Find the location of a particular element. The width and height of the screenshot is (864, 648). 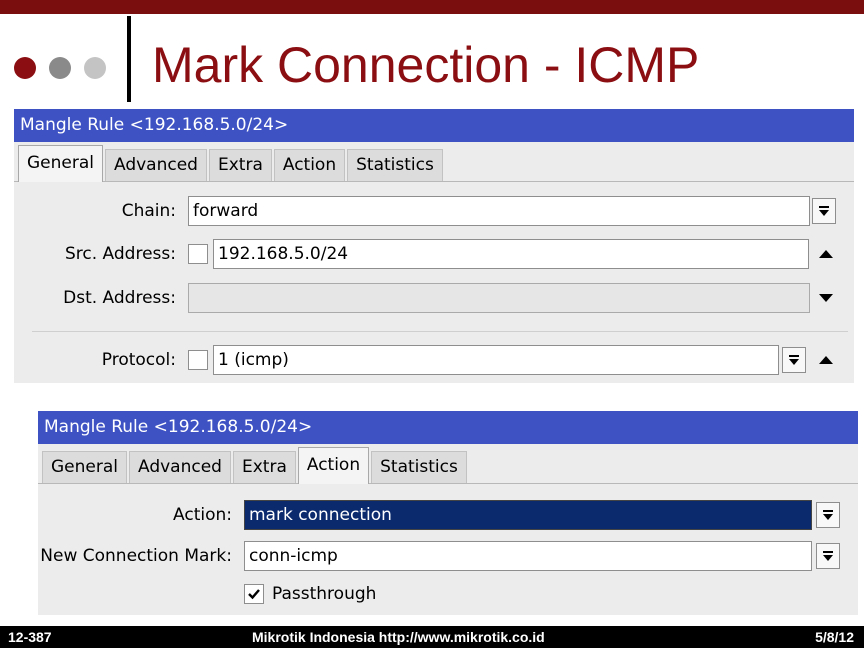

chain-dropdown-button is located at coordinates (824, 211).